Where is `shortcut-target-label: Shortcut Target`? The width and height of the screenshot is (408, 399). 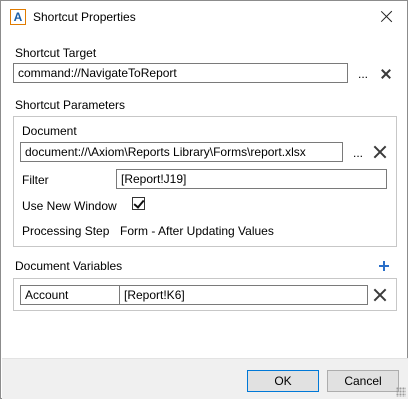 shortcut-target-label: Shortcut Target is located at coordinates (56, 53).